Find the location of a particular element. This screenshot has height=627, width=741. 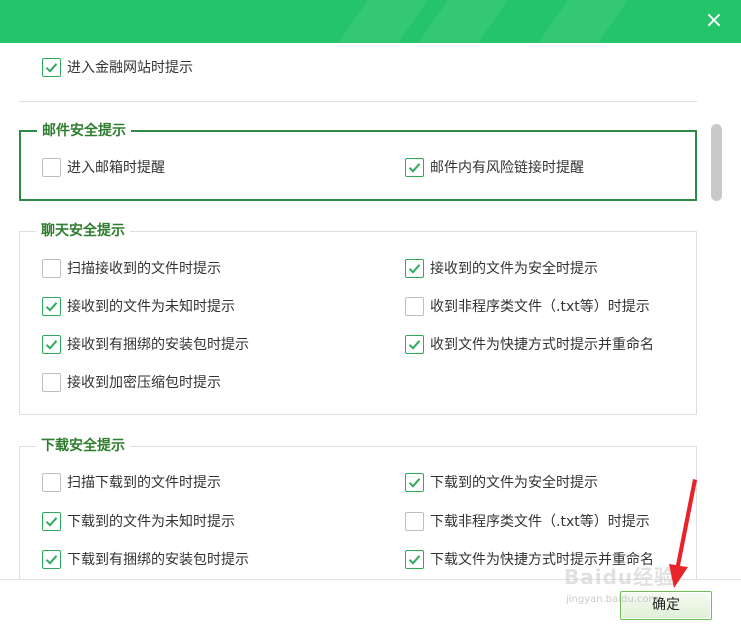

scrollbar-thumb is located at coordinates (716, 162).